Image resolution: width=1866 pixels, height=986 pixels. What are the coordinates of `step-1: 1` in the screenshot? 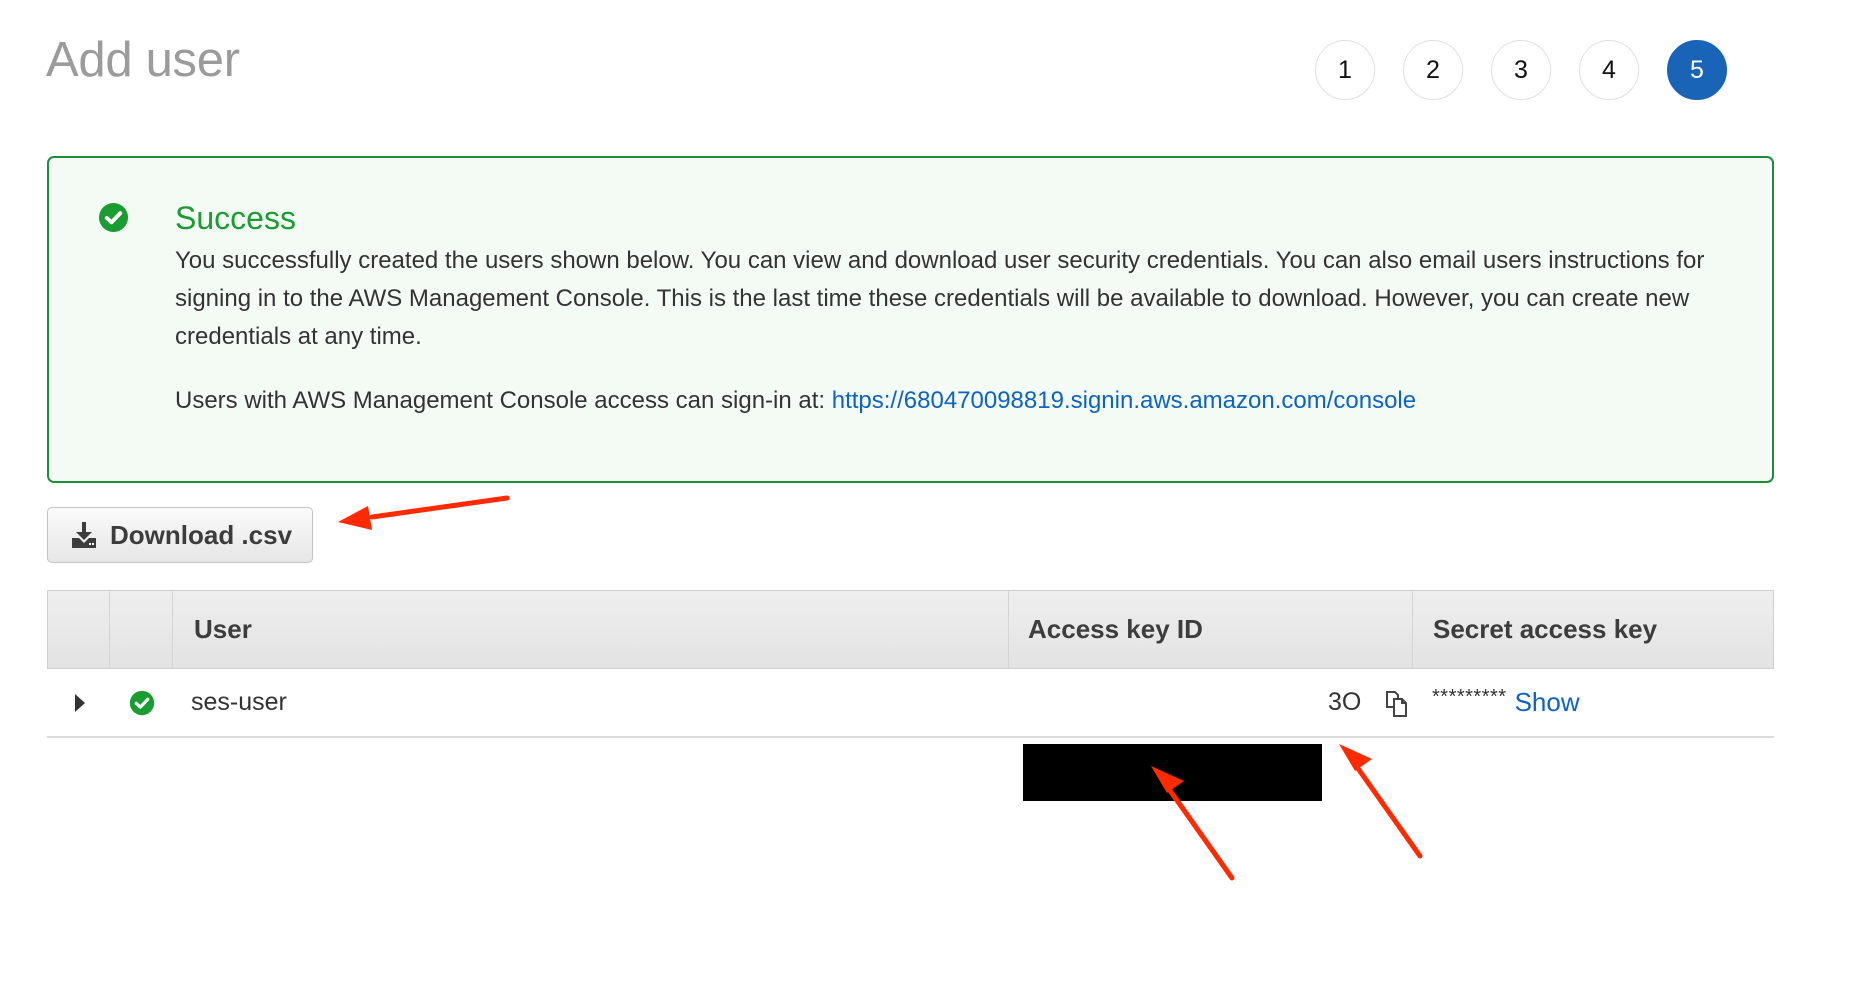 It's located at (1345, 70).